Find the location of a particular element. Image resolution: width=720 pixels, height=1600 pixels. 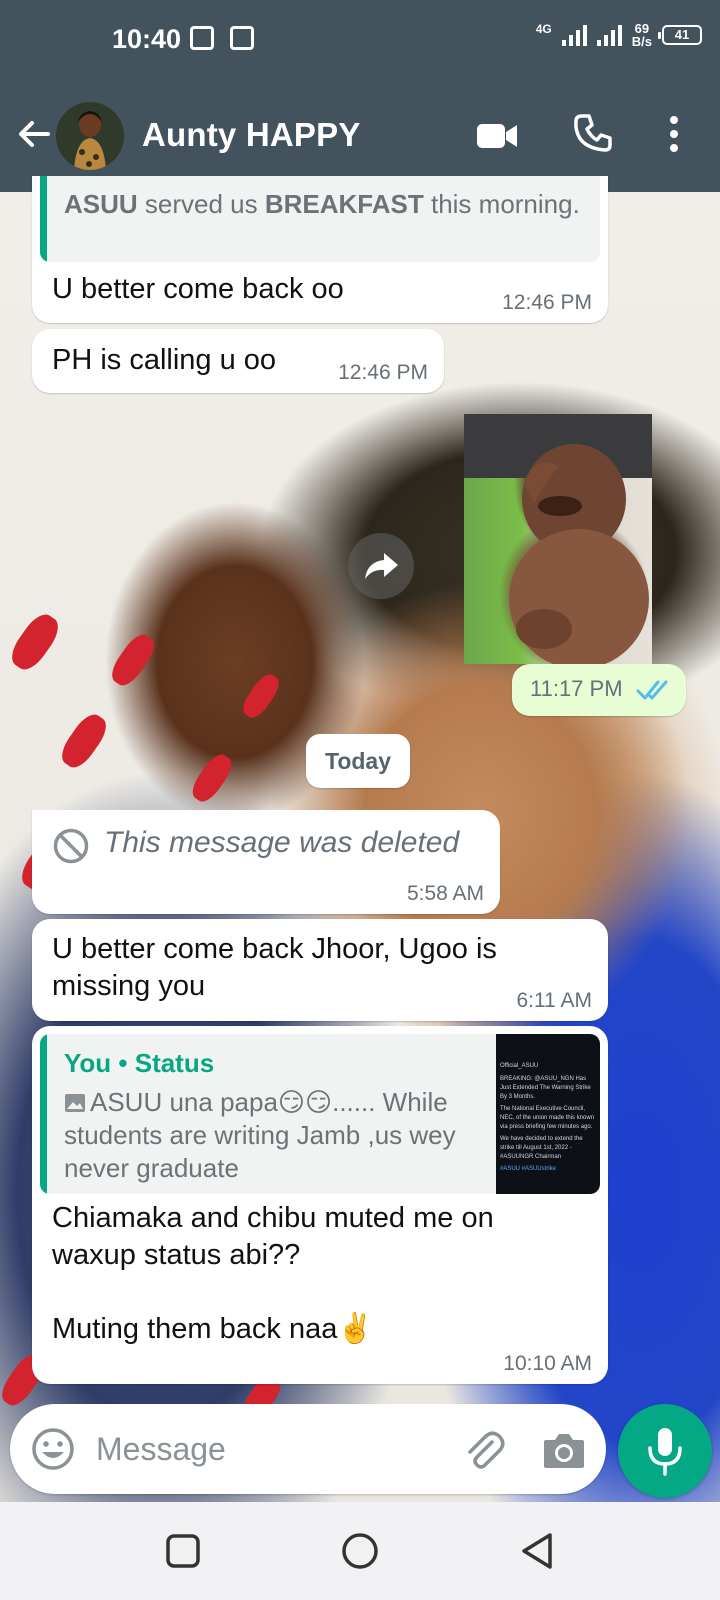

media-image is located at coordinates (558, 539).